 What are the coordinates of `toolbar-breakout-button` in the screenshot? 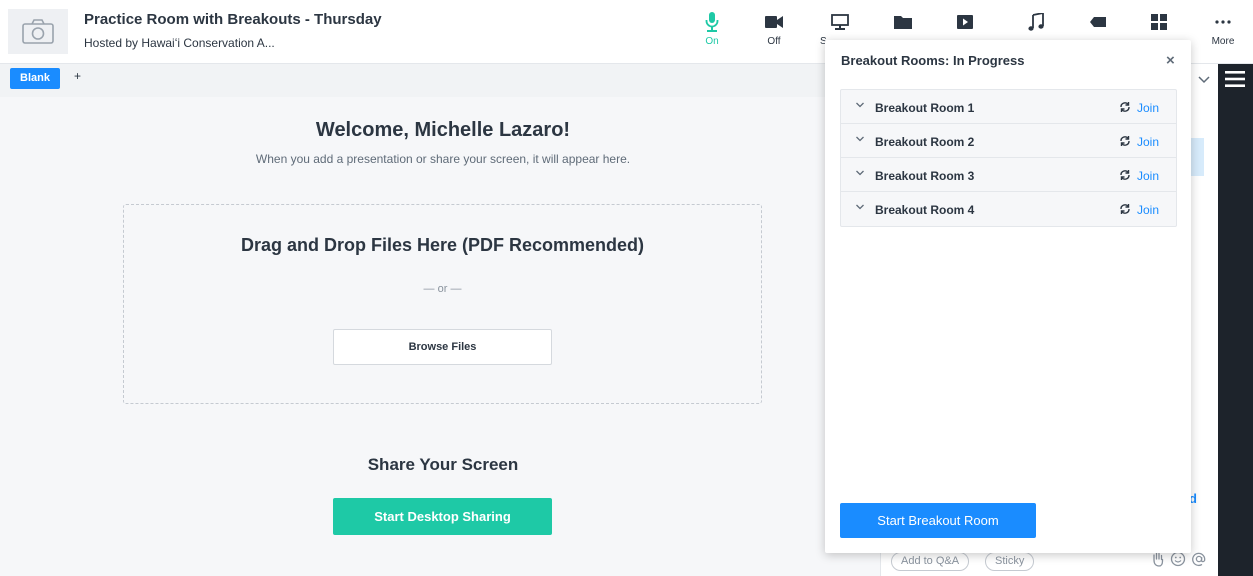 It's located at (1159, 22).